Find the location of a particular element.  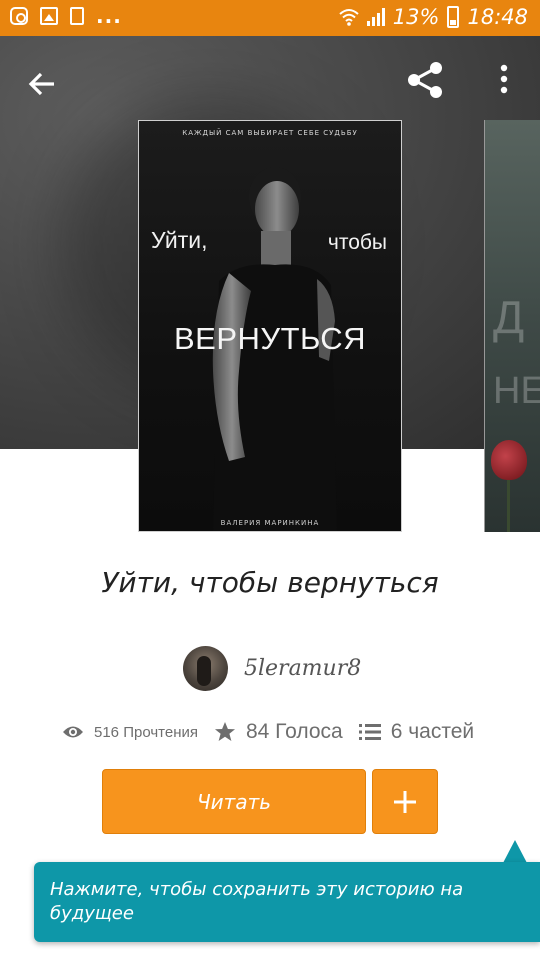

cover-title-line3: ВЕРНУТЬСЯ is located at coordinates (270, 338).